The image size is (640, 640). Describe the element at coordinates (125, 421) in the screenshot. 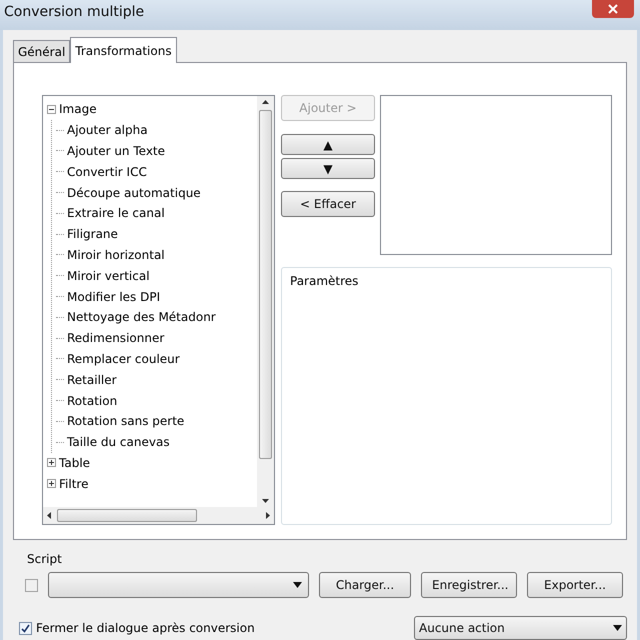

I see `tree-item: Rotation sans perte` at that location.